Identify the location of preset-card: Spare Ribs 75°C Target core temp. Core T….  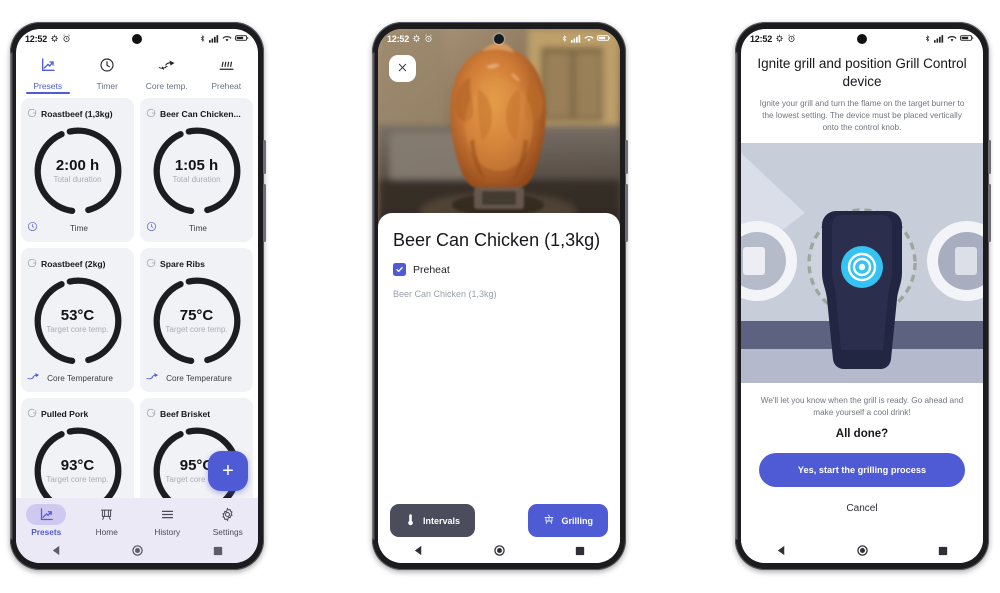
(196, 320).